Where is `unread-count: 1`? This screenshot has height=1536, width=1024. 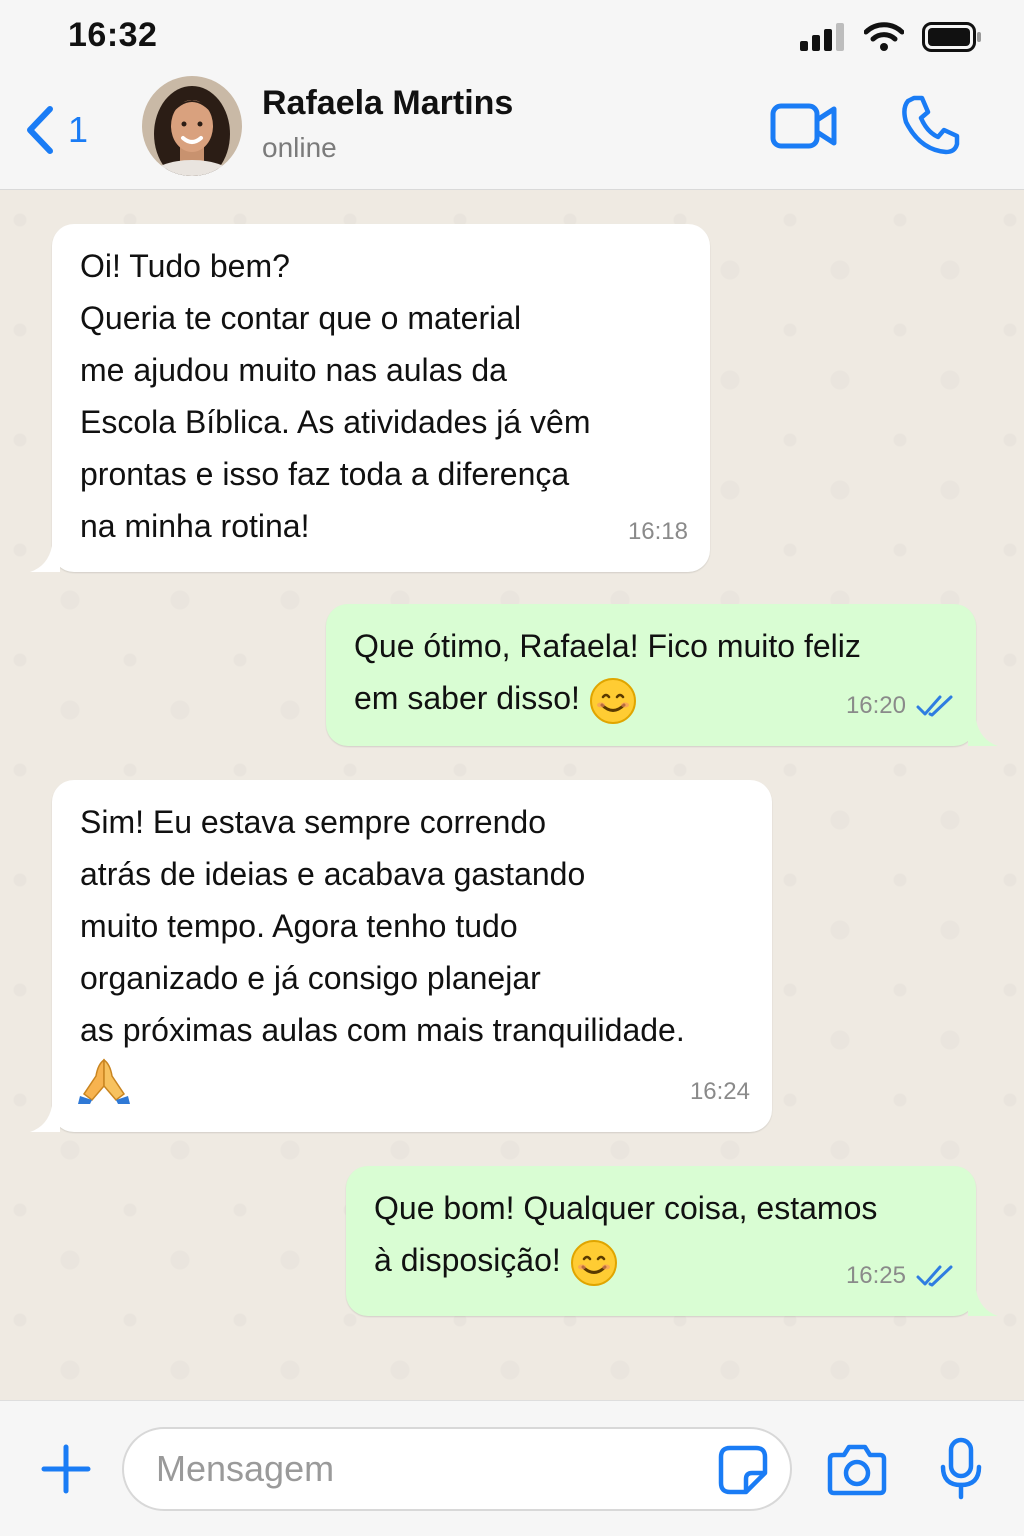 unread-count: 1 is located at coordinates (78, 129).